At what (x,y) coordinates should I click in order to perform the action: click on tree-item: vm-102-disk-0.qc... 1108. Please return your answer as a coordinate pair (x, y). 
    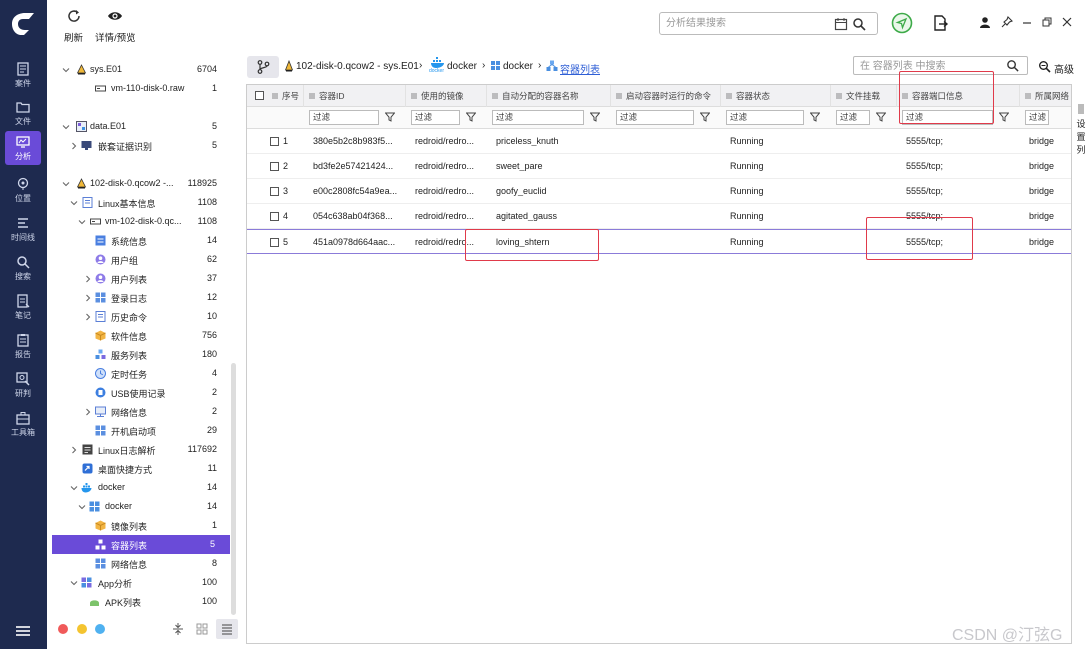
    Looking at the image, I should click on (142, 221).